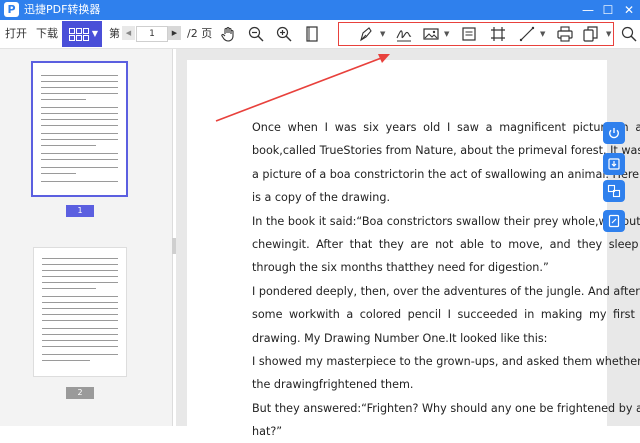 This screenshot has width=640, height=443. What do you see at coordinates (11, 9) in the screenshot?
I see `app-logo: P` at bounding box center [11, 9].